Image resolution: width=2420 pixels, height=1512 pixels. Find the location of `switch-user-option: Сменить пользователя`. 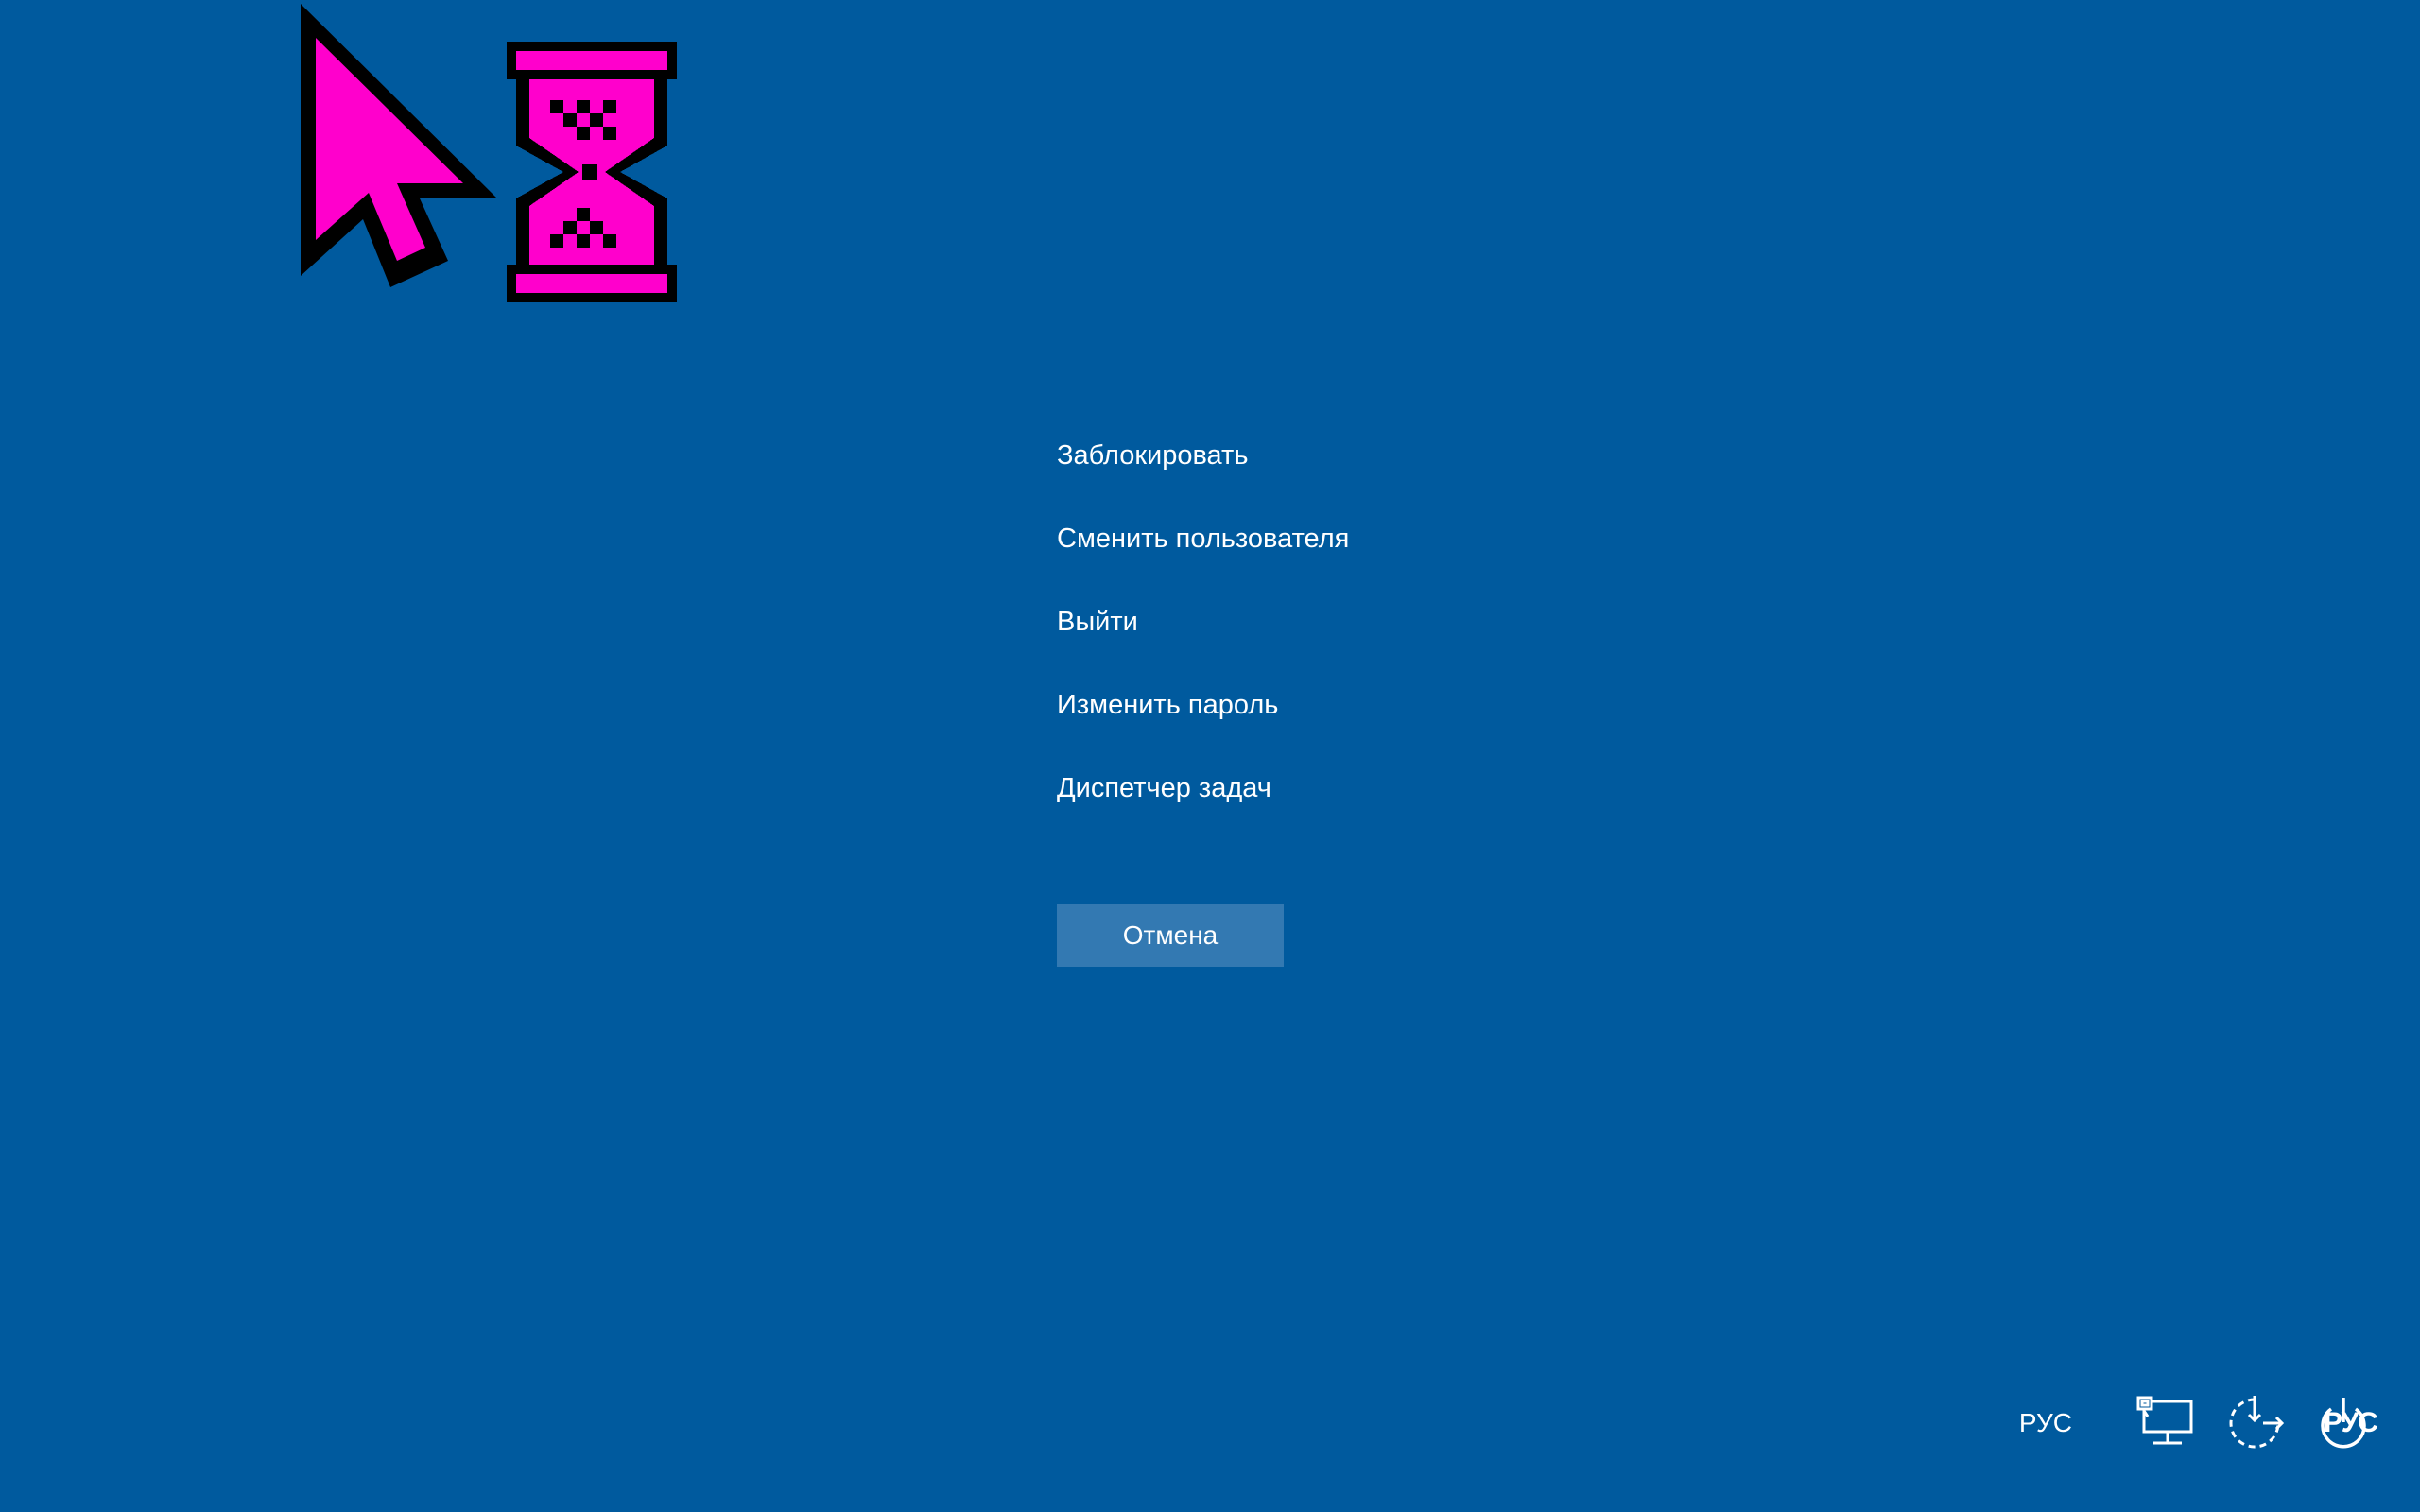

switch-user-option: Сменить пользователя is located at coordinates (1388, 557).